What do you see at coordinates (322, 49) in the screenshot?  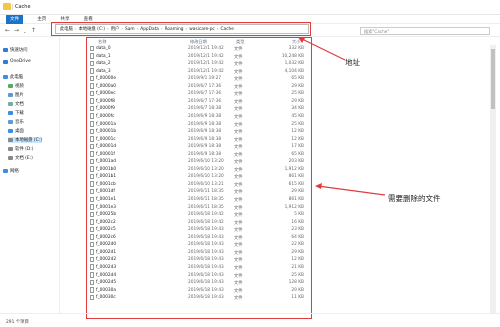 I see `address-arrow` at bounding box center [322, 49].